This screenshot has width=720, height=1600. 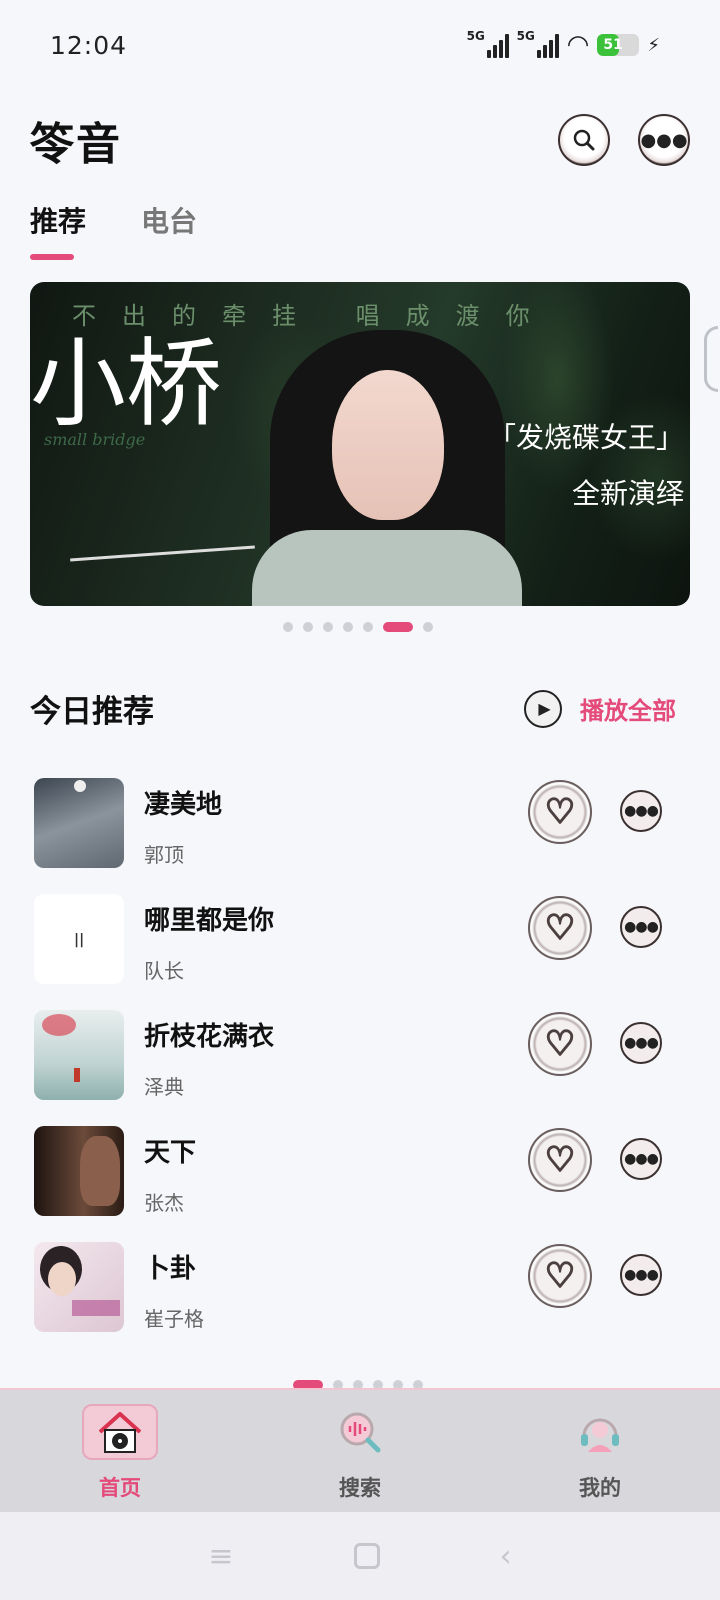 What do you see at coordinates (164, 855) in the screenshot?
I see `song-artist: 郭顶` at bounding box center [164, 855].